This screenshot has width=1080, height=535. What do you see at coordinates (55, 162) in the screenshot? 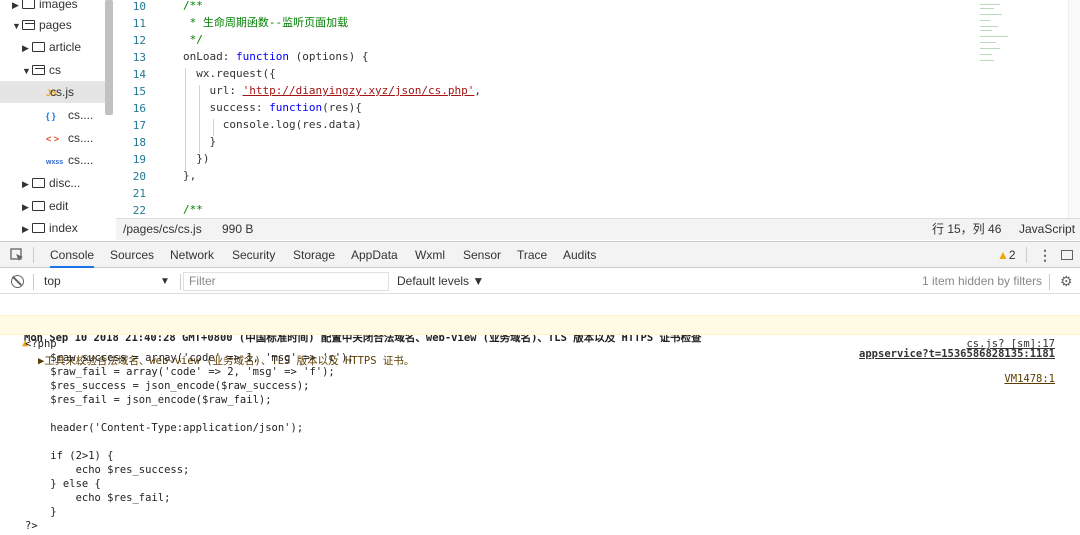
I see `wxss-file-icon: wxss` at bounding box center [55, 162].